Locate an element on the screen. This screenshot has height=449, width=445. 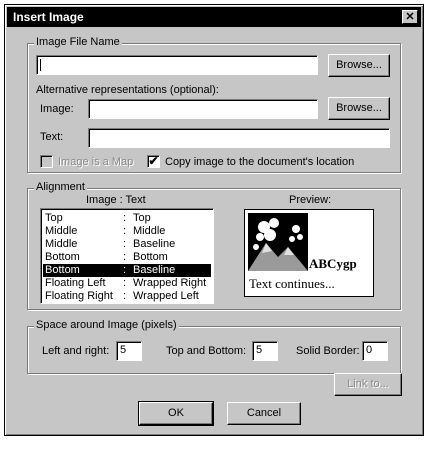
alignment-option: Bottom is located at coordinates (127, 257).